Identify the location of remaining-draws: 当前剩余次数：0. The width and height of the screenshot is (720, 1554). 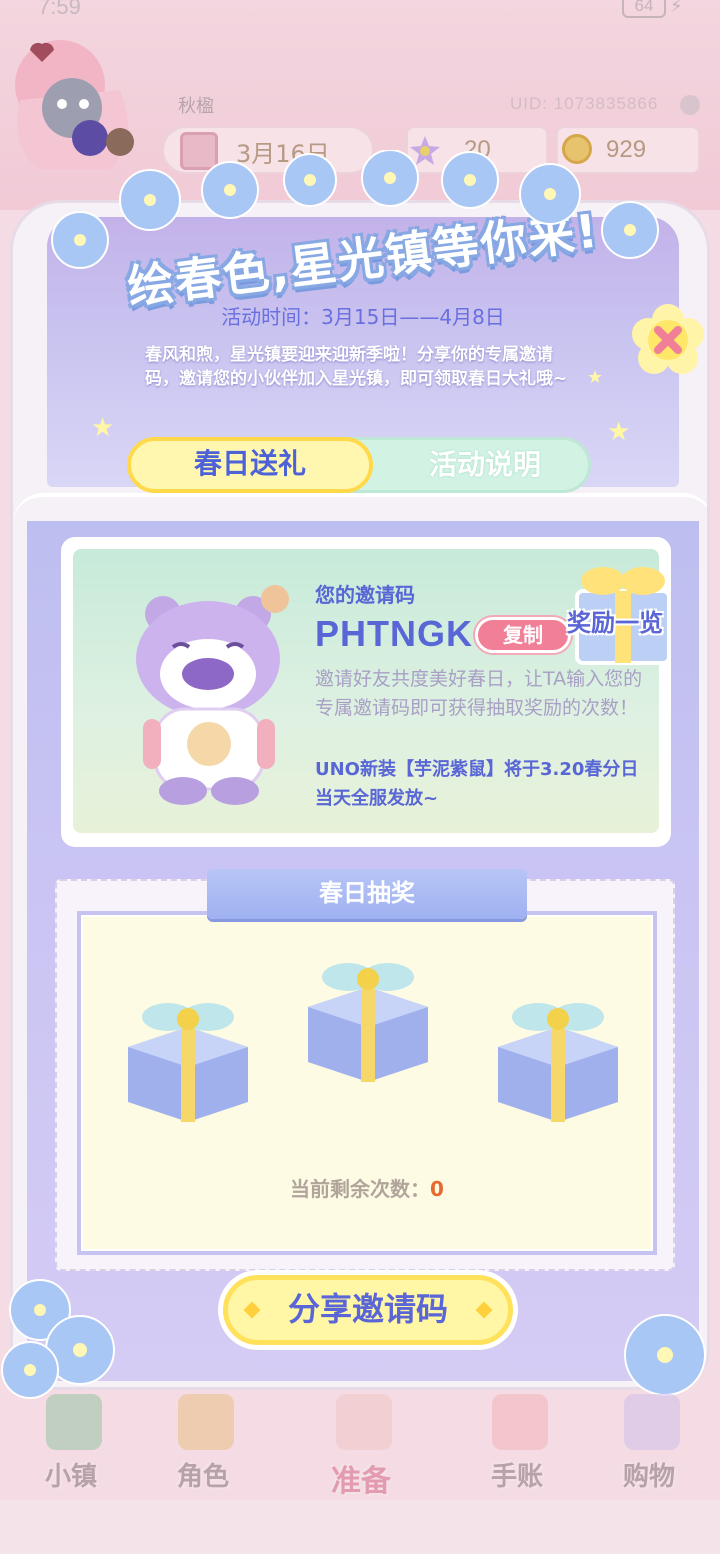
(367, 1187).